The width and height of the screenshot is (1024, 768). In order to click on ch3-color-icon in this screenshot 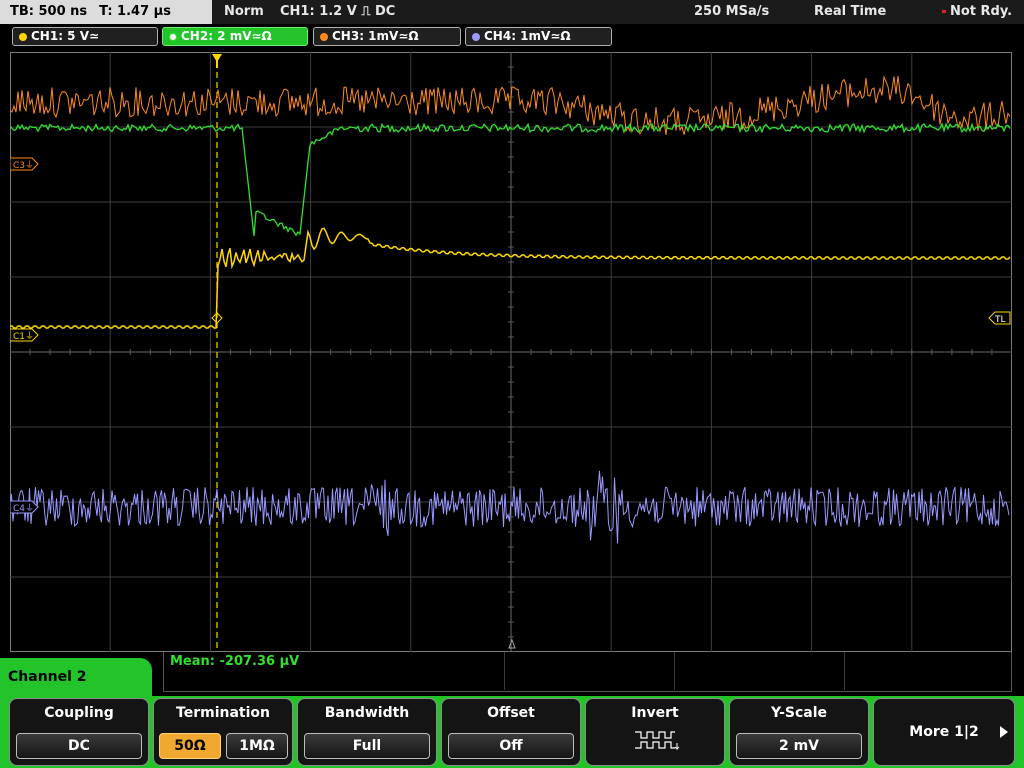, I will do `click(324, 37)`.